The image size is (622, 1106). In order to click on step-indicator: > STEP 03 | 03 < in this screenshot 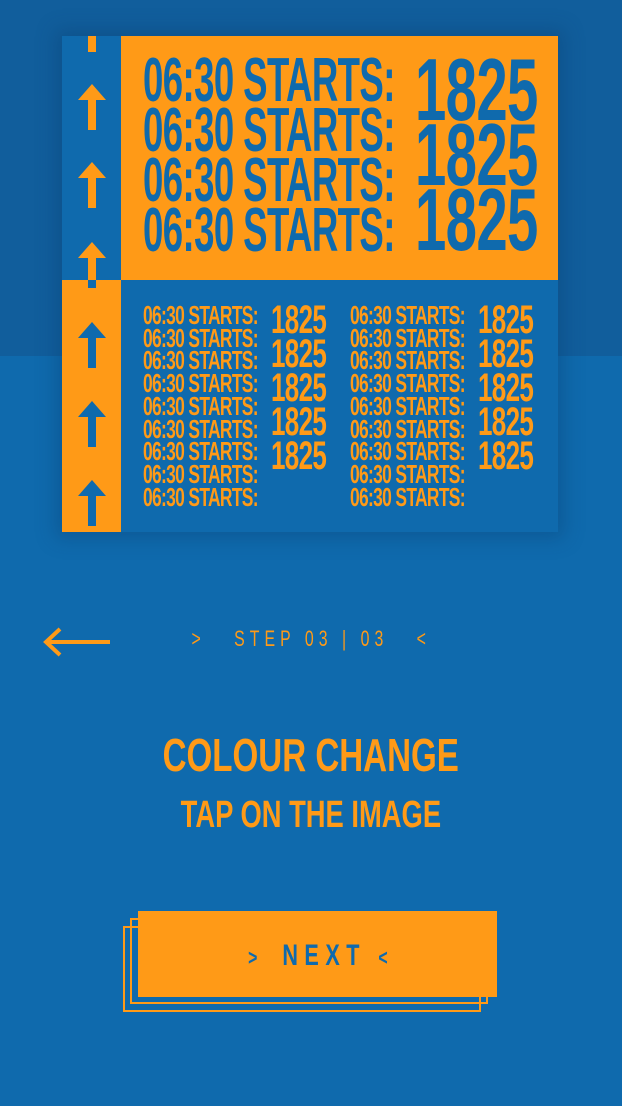, I will do `click(311, 639)`.